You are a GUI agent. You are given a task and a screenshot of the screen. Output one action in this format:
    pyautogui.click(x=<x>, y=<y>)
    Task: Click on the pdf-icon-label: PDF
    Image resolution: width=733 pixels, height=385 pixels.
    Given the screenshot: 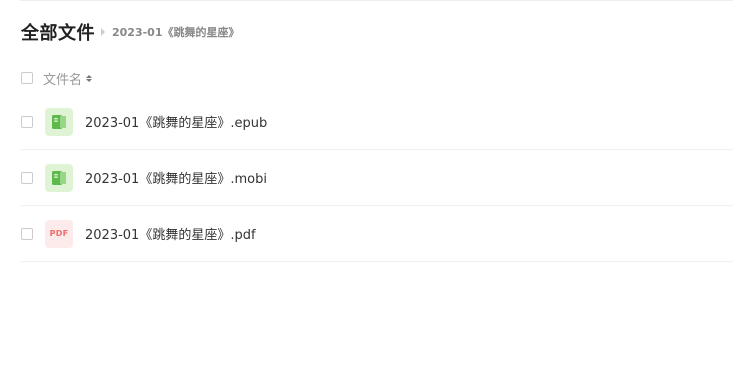 What is the action you would take?
    pyautogui.click(x=59, y=233)
    